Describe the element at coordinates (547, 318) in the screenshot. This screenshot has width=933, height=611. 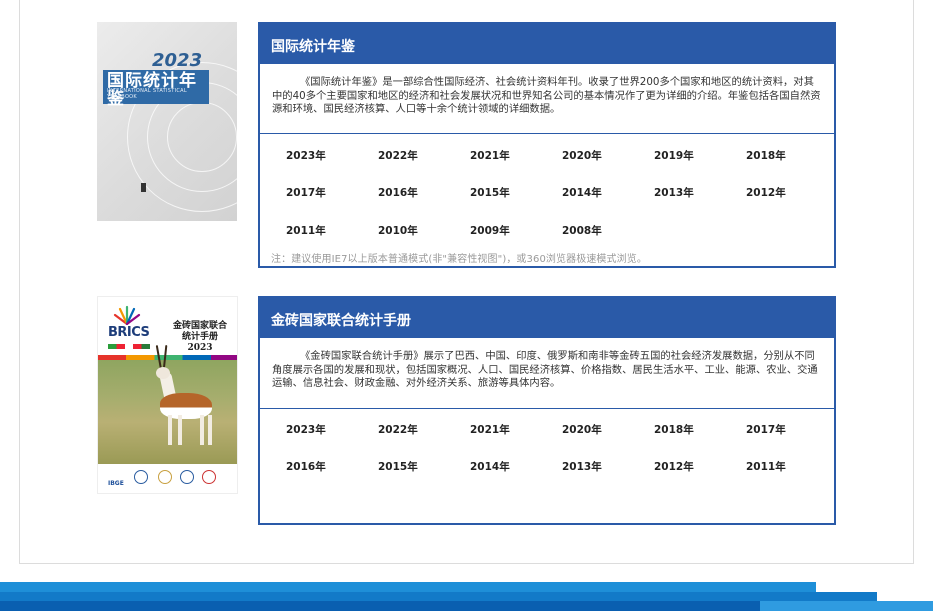
I see `panel-title: 金砖国家联合统计手册` at that location.